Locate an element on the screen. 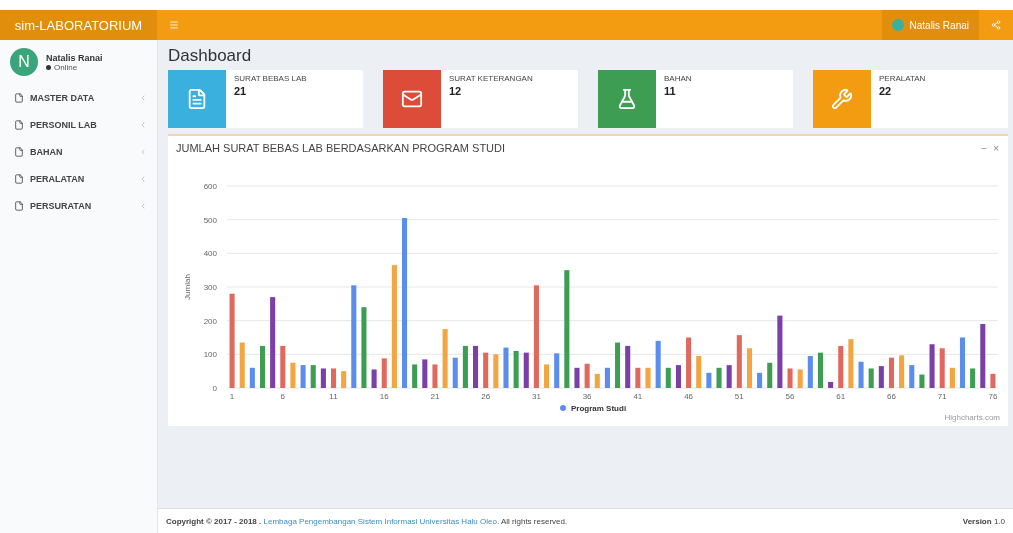 The image size is (1013, 533). y-tick-label: 100 is located at coordinates (210, 355).